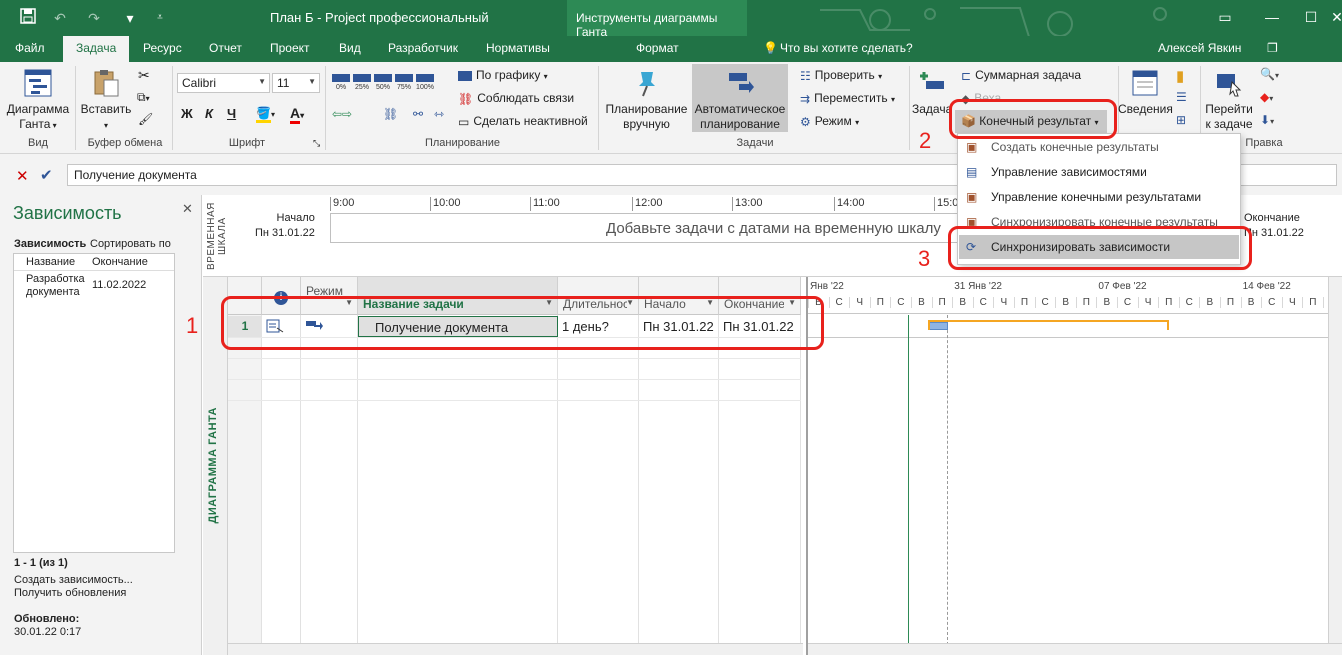 The width and height of the screenshot is (1342, 655). What do you see at coordinates (160, 18) in the screenshot?
I see `customize-toolbar-icon: ⩡` at bounding box center [160, 18].